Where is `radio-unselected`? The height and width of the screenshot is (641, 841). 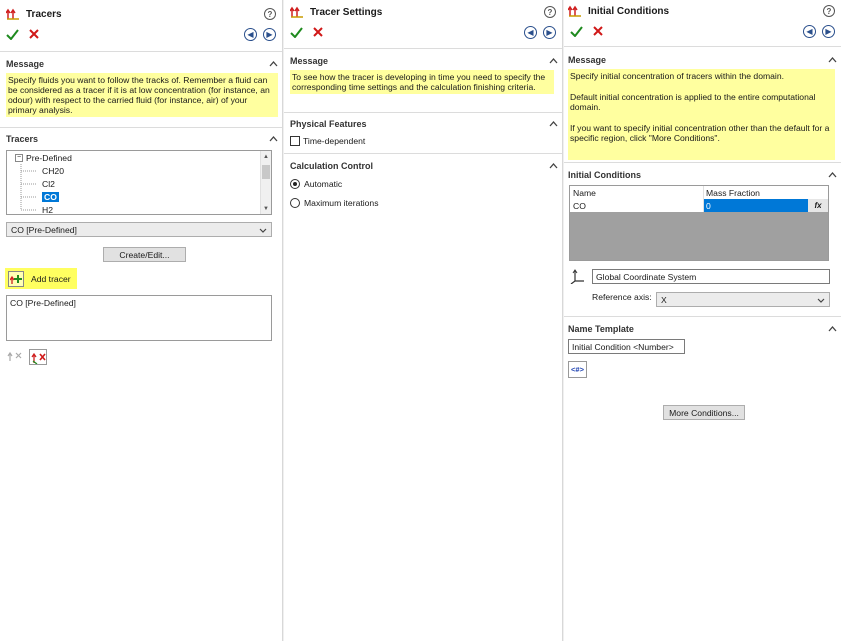 radio-unselected is located at coordinates (295, 202).